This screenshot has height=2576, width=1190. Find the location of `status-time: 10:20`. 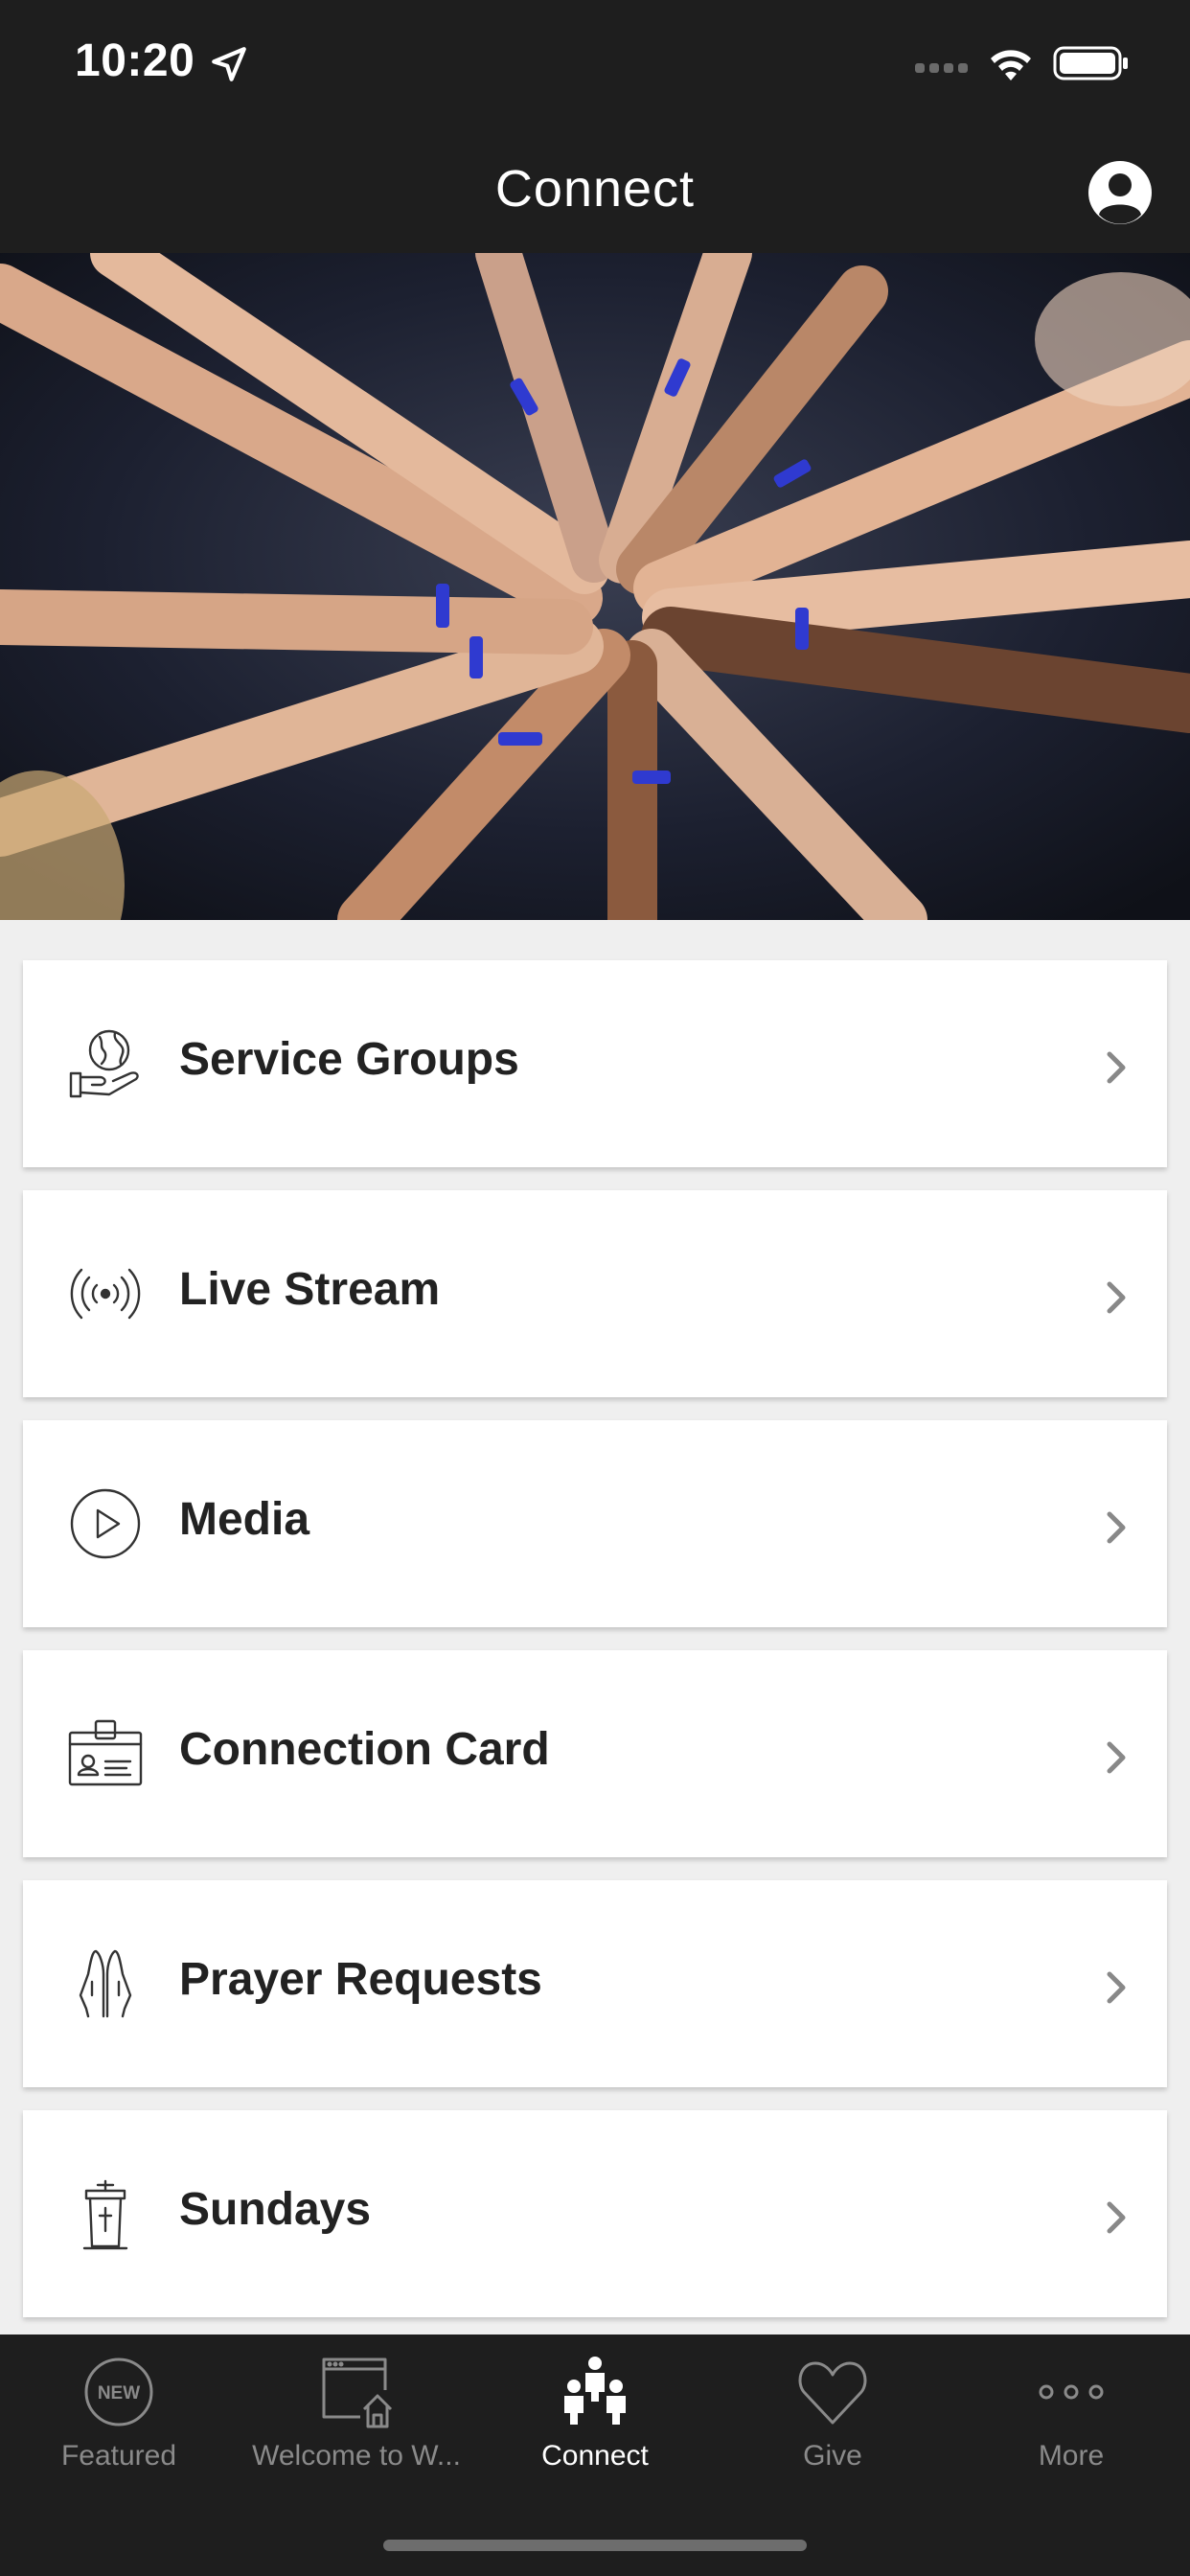

status-time: 10:20 is located at coordinates (135, 60).